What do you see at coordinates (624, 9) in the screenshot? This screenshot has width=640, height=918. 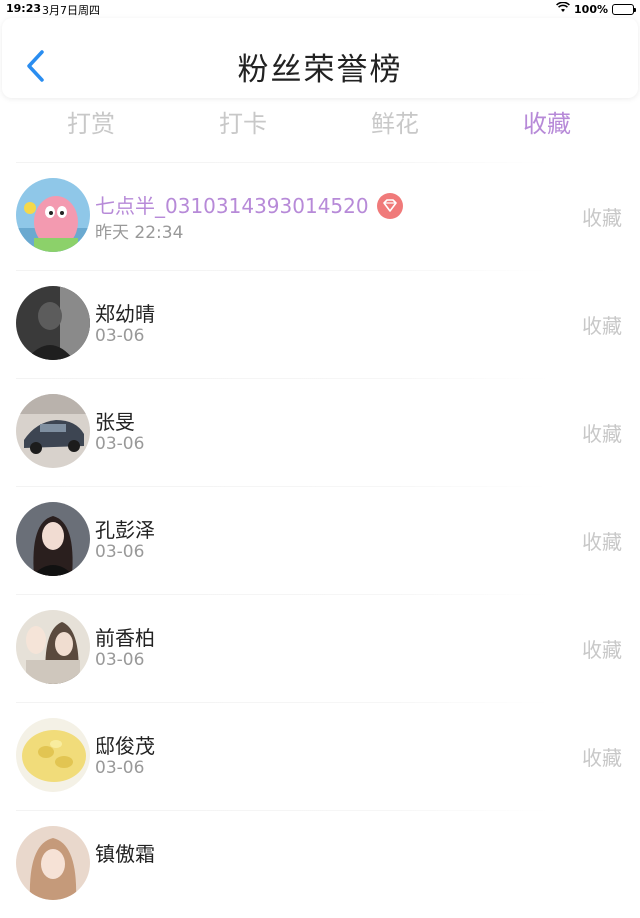 I see `battery-icon` at bounding box center [624, 9].